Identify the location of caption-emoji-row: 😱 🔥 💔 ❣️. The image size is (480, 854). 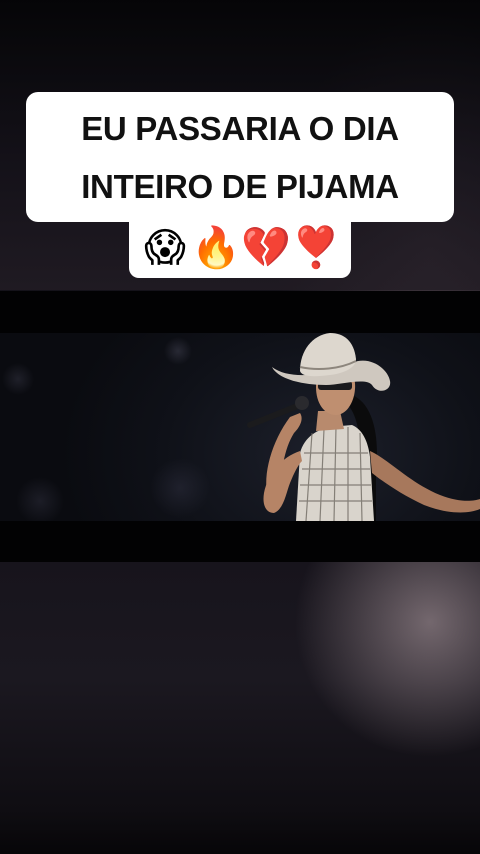
(240, 249).